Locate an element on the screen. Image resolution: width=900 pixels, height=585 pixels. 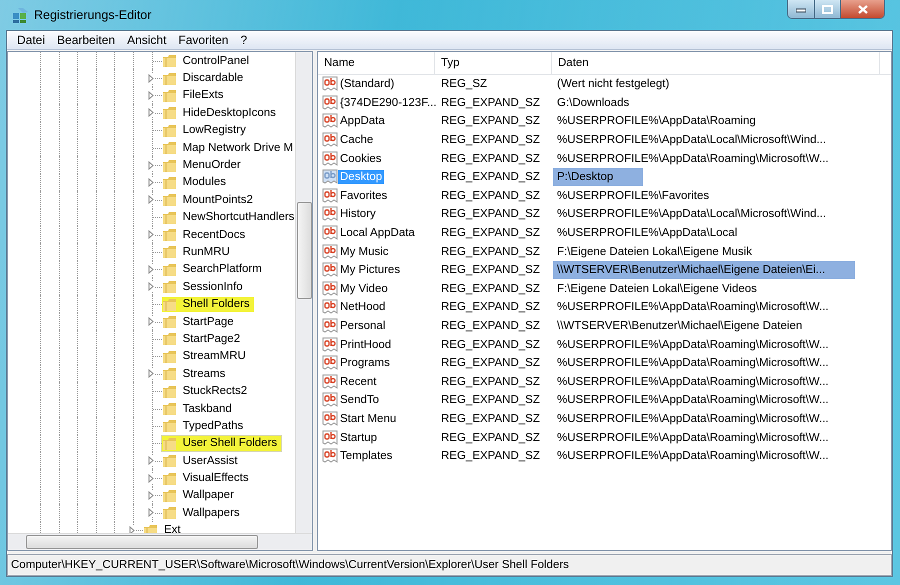
tree-item: RunMRU is located at coordinates (198, 252).